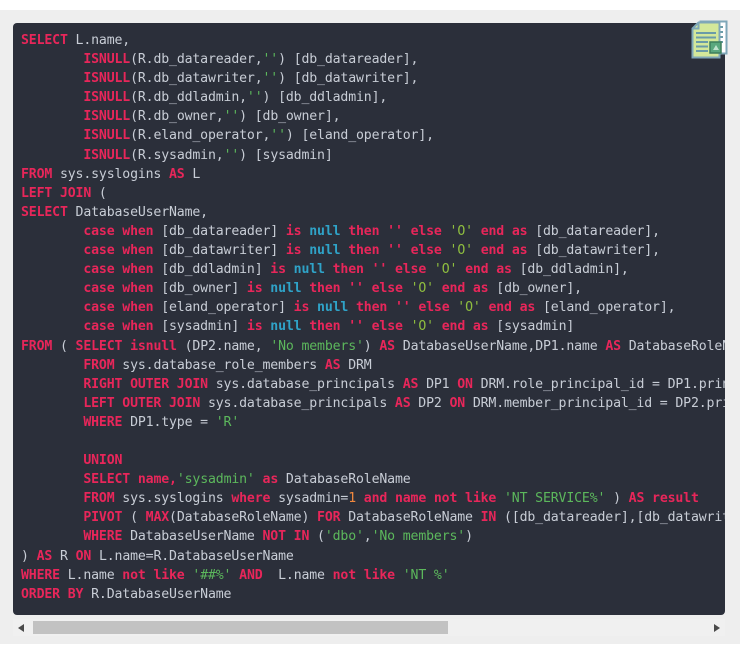 The height and width of the screenshot is (655, 740). I want to click on code-token: DP1.type =, so click(169, 422).